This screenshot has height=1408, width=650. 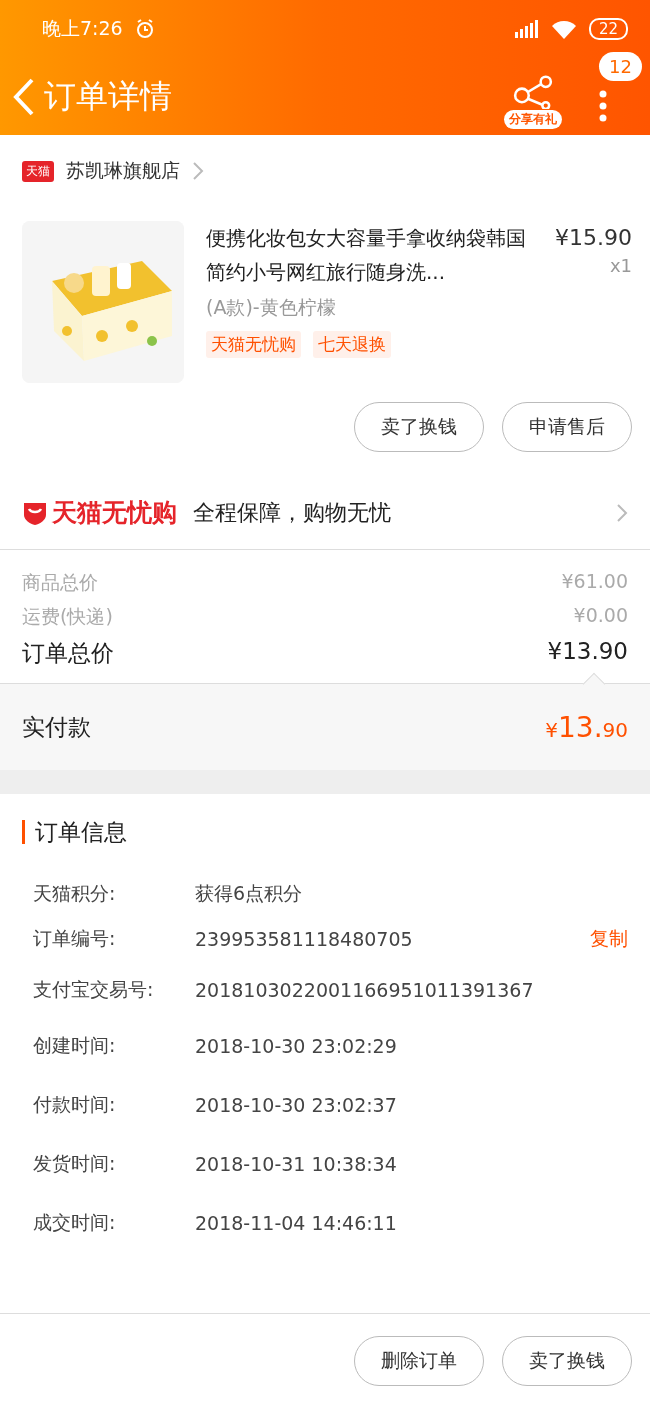 I want to click on price-label: 订单总价, so click(x=68, y=653).